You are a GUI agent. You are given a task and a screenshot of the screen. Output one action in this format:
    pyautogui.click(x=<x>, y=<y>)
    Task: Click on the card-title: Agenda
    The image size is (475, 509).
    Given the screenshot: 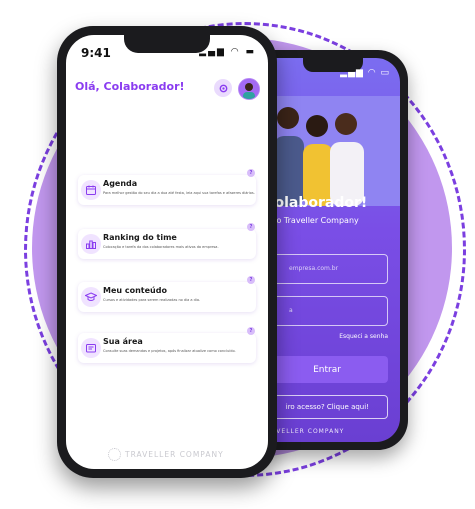 What is the action you would take?
    pyautogui.click(x=120, y=183)
    